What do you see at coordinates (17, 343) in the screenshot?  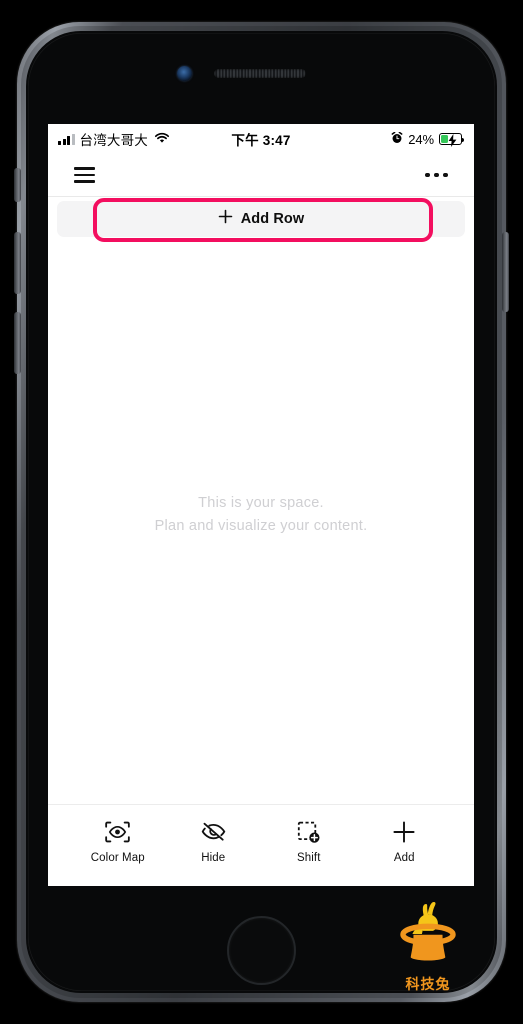 I see `volume-down-button` at bounding box center [17, 343].